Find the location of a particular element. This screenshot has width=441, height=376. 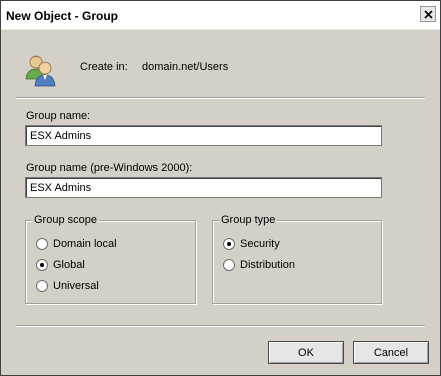

create-in-path: domain.net/Users is located at coordinates (185, 67).